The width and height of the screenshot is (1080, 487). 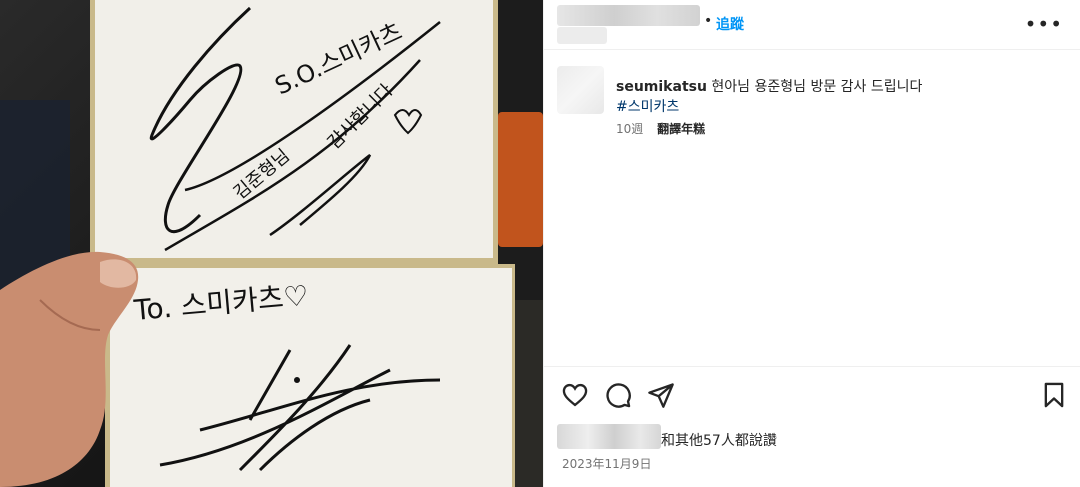 What do you see at coordinates (812, 366) in the screenshot?
I see `divider` at bounding box center [812, 366].